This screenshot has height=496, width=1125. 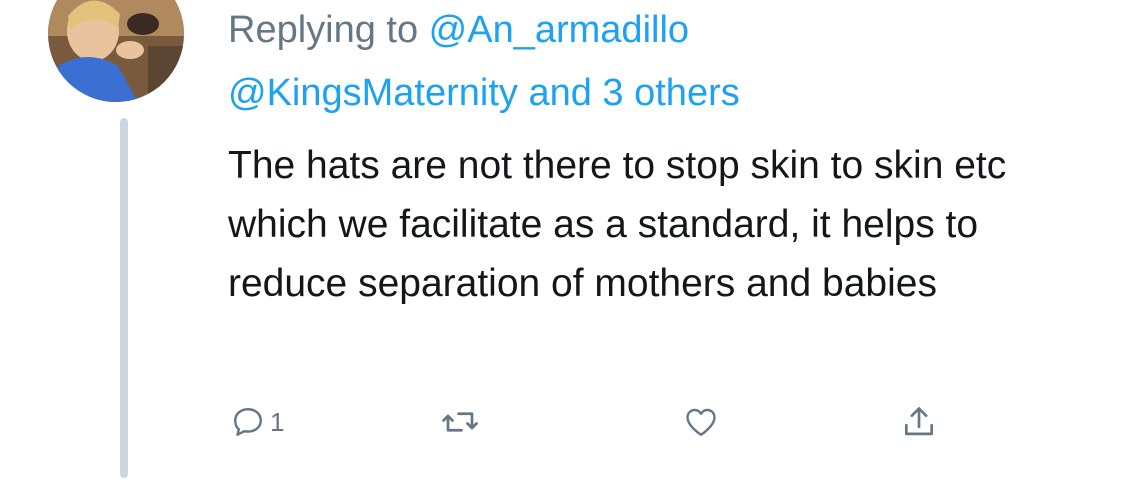 What do you see at coordinates (373, 93) in the screenshot?
I see `mentions-handle-link: @KingsMaternity` at bounding box center [373, 93].